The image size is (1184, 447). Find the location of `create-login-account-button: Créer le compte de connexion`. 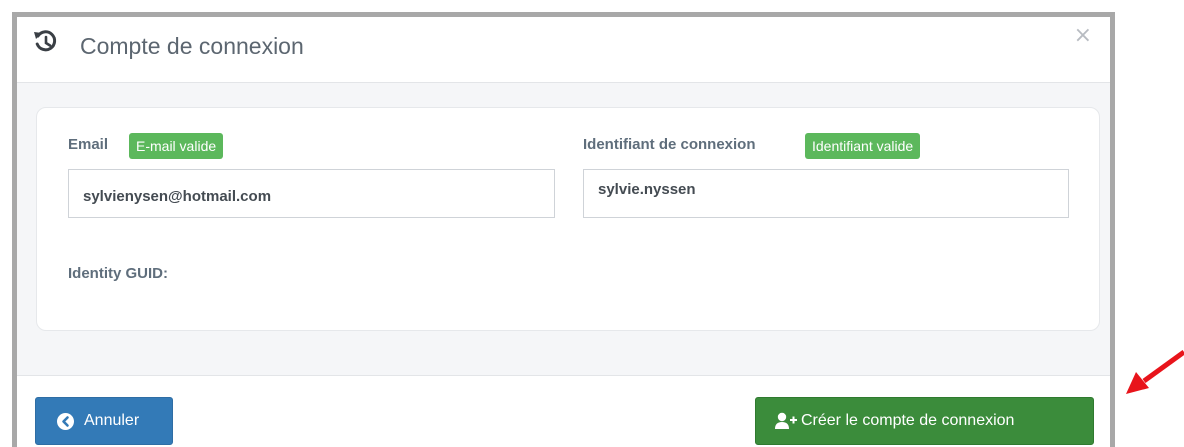

create-login-account-button: Créer le compte de connexion is located at coordinates (924, 421).